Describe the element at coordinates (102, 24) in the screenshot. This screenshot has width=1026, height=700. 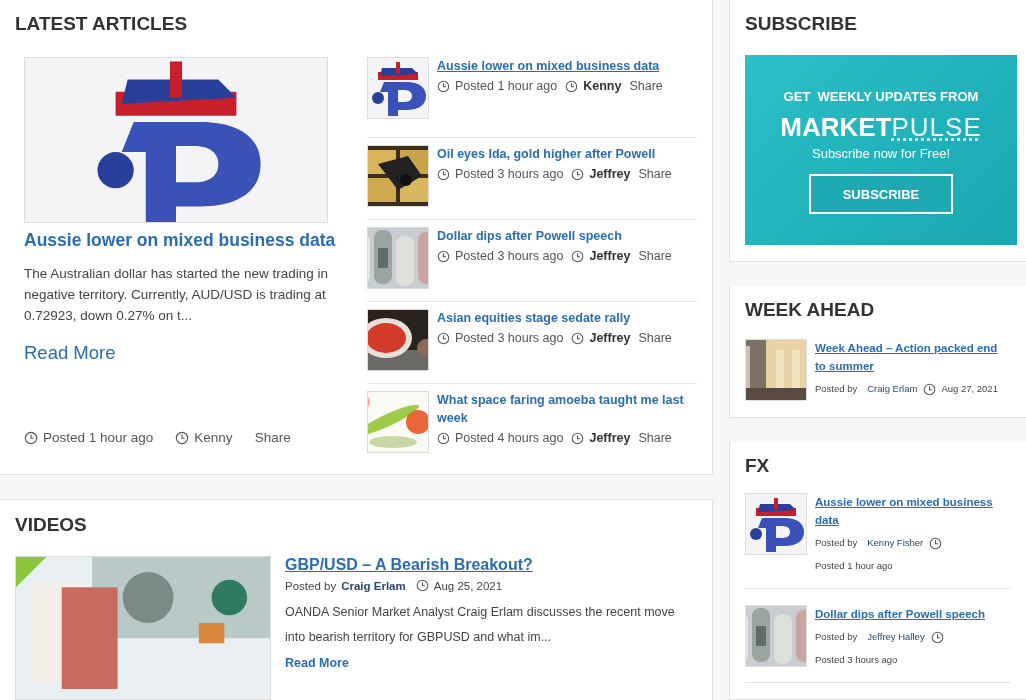
I see `section-heading: LATEST ARTICLES` at that location.